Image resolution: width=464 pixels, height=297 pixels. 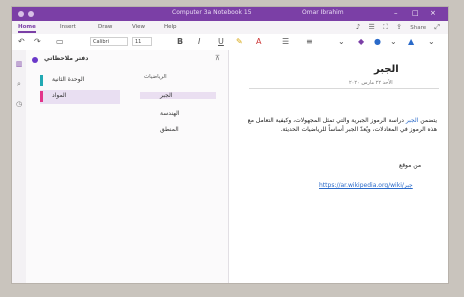 What do you see at coordinates (371, 83) in the screenshot?
I see `page-date: الأحد ٢٢ مارس ٢٠٢٠` at bounding box center [371, 83].